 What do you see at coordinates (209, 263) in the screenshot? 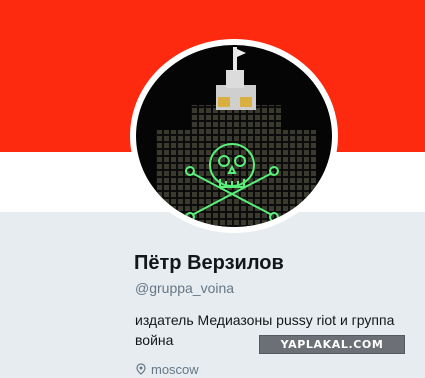
I see `profile-name: Пётр Верзилов` at bounding box center [209, 263].